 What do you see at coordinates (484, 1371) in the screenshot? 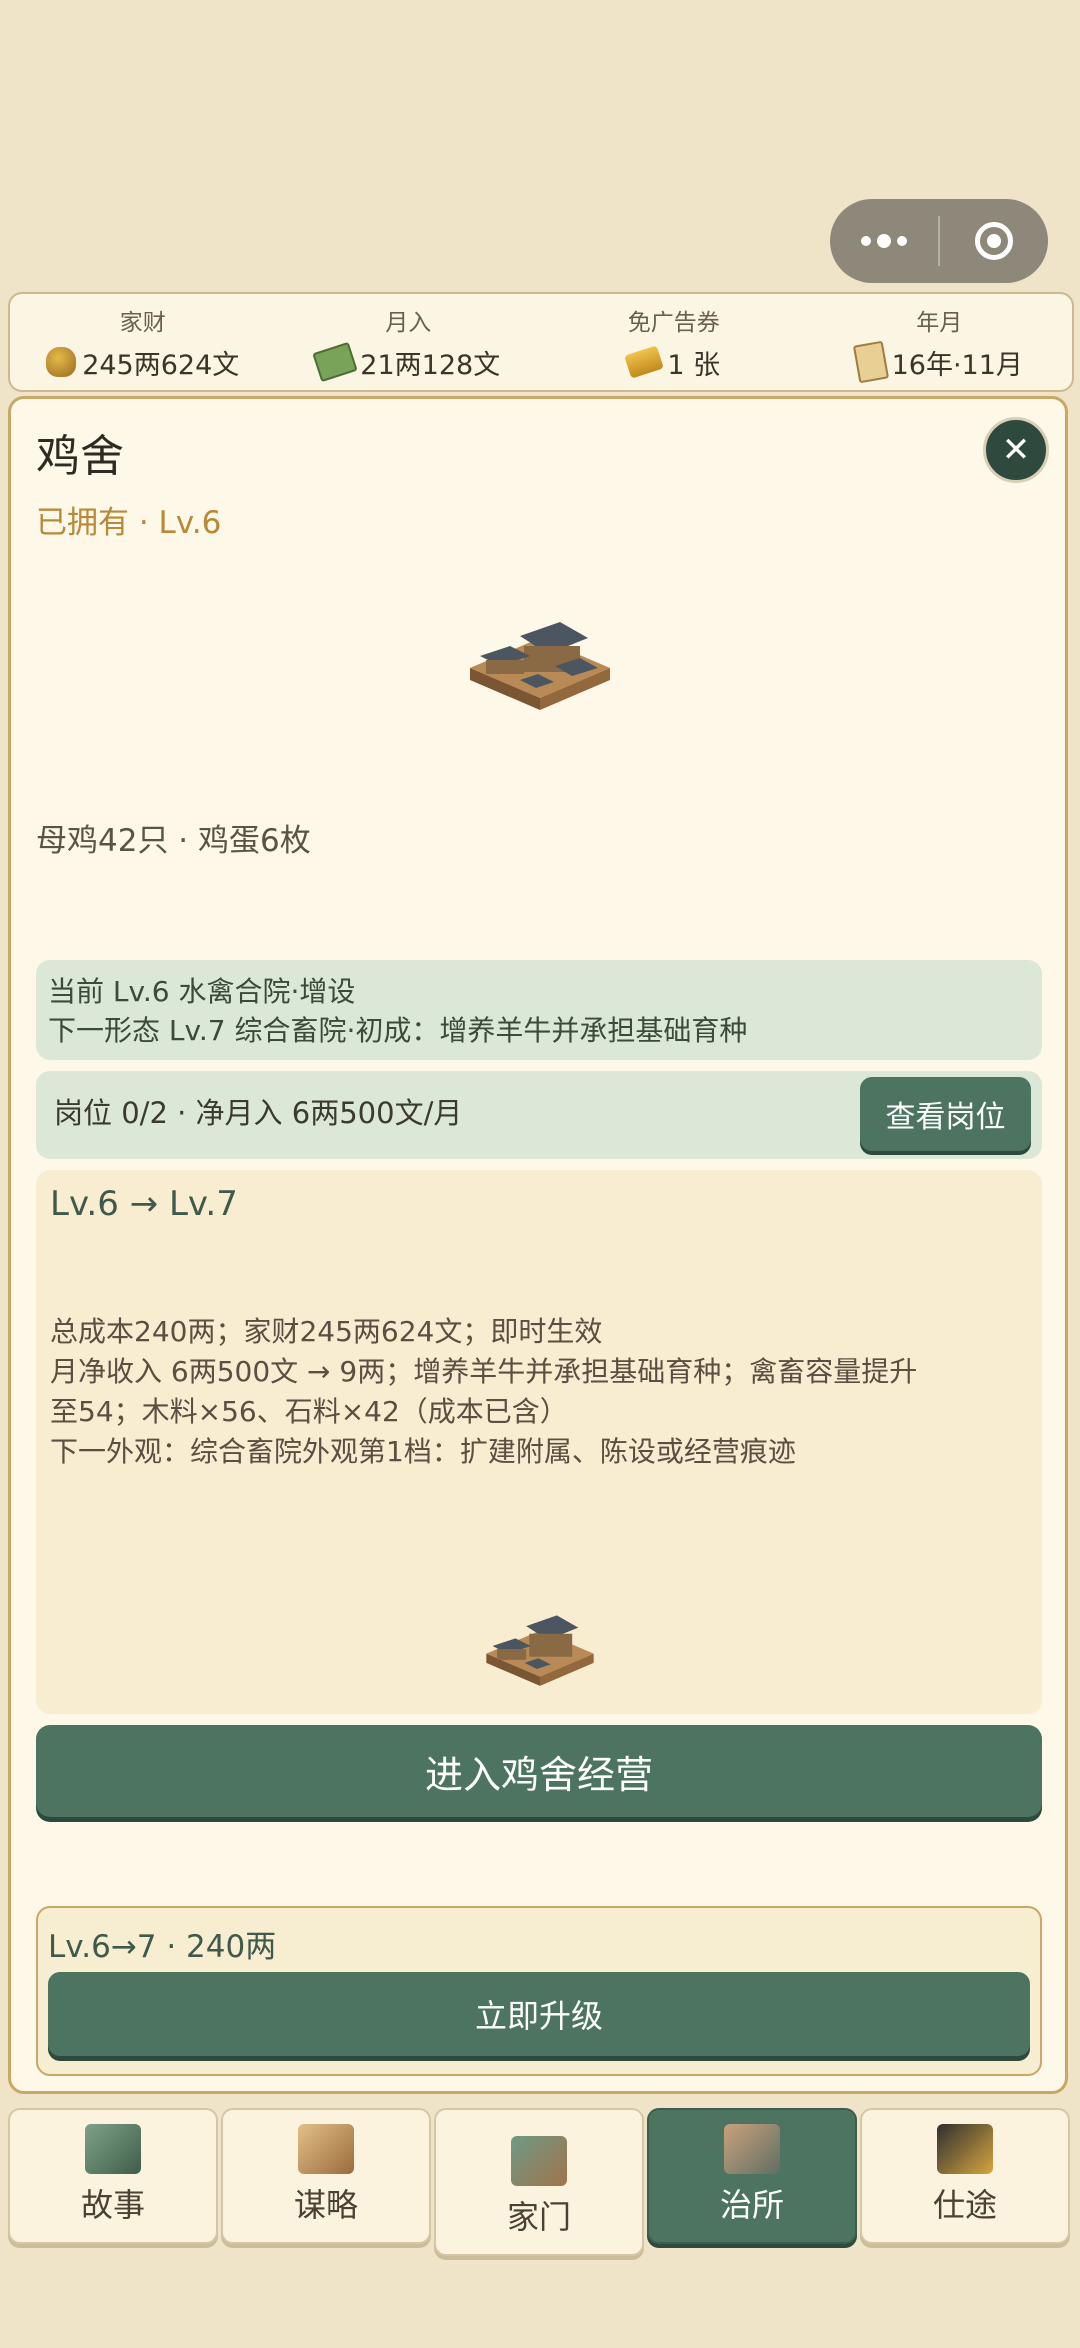
I see `upgrade-line: 月净收入 6两500文 → 9两；增养羊牛并承担基础育种；禽畜容量提升` at bounding box center [484, 1371].